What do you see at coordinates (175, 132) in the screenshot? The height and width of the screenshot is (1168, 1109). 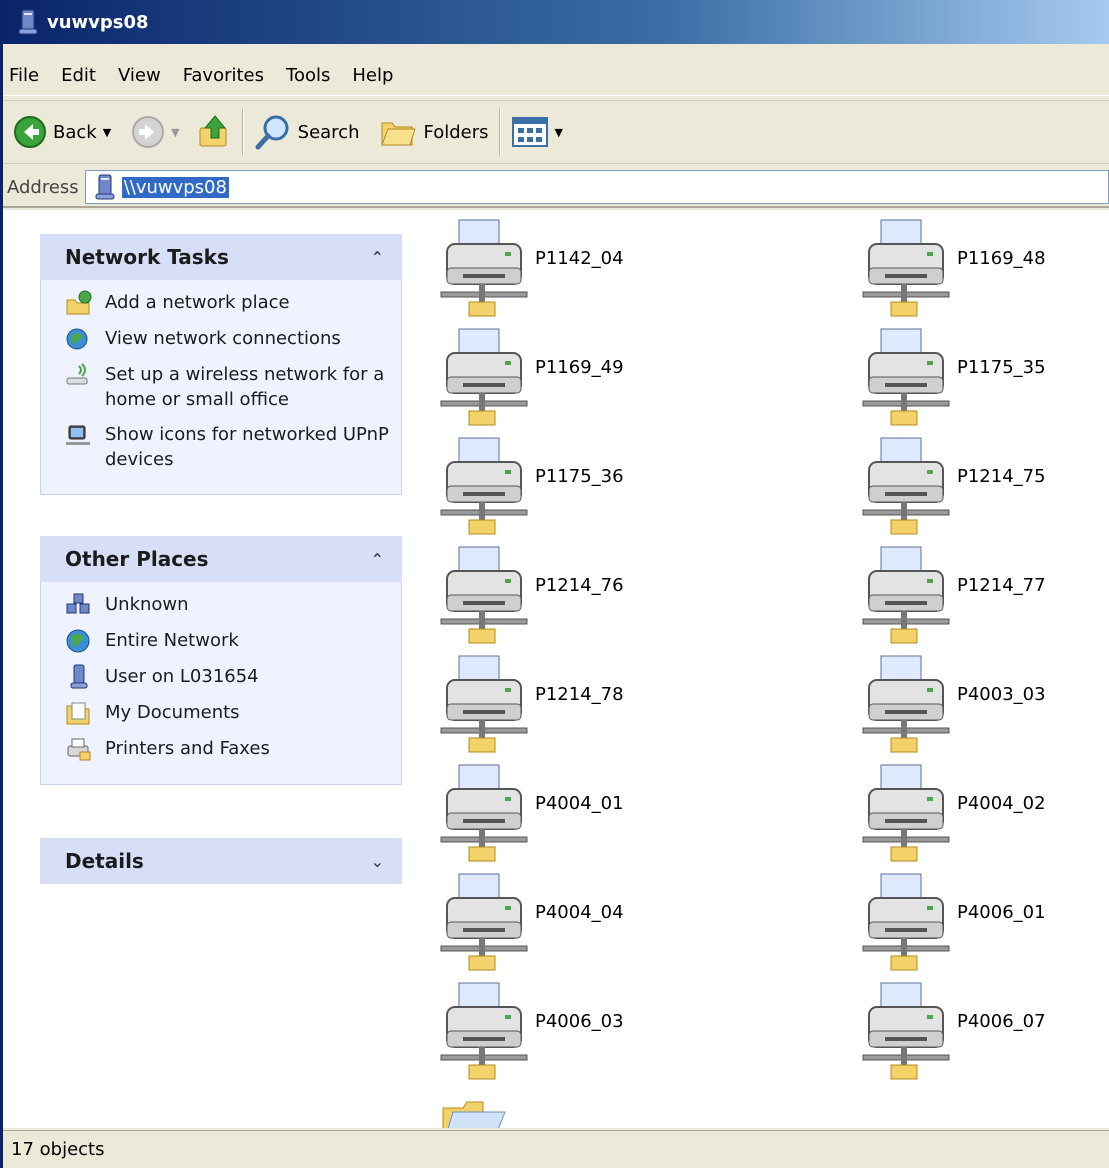 I see `forward-dropdown-icon: ▼` at bounding box center [175, 132].